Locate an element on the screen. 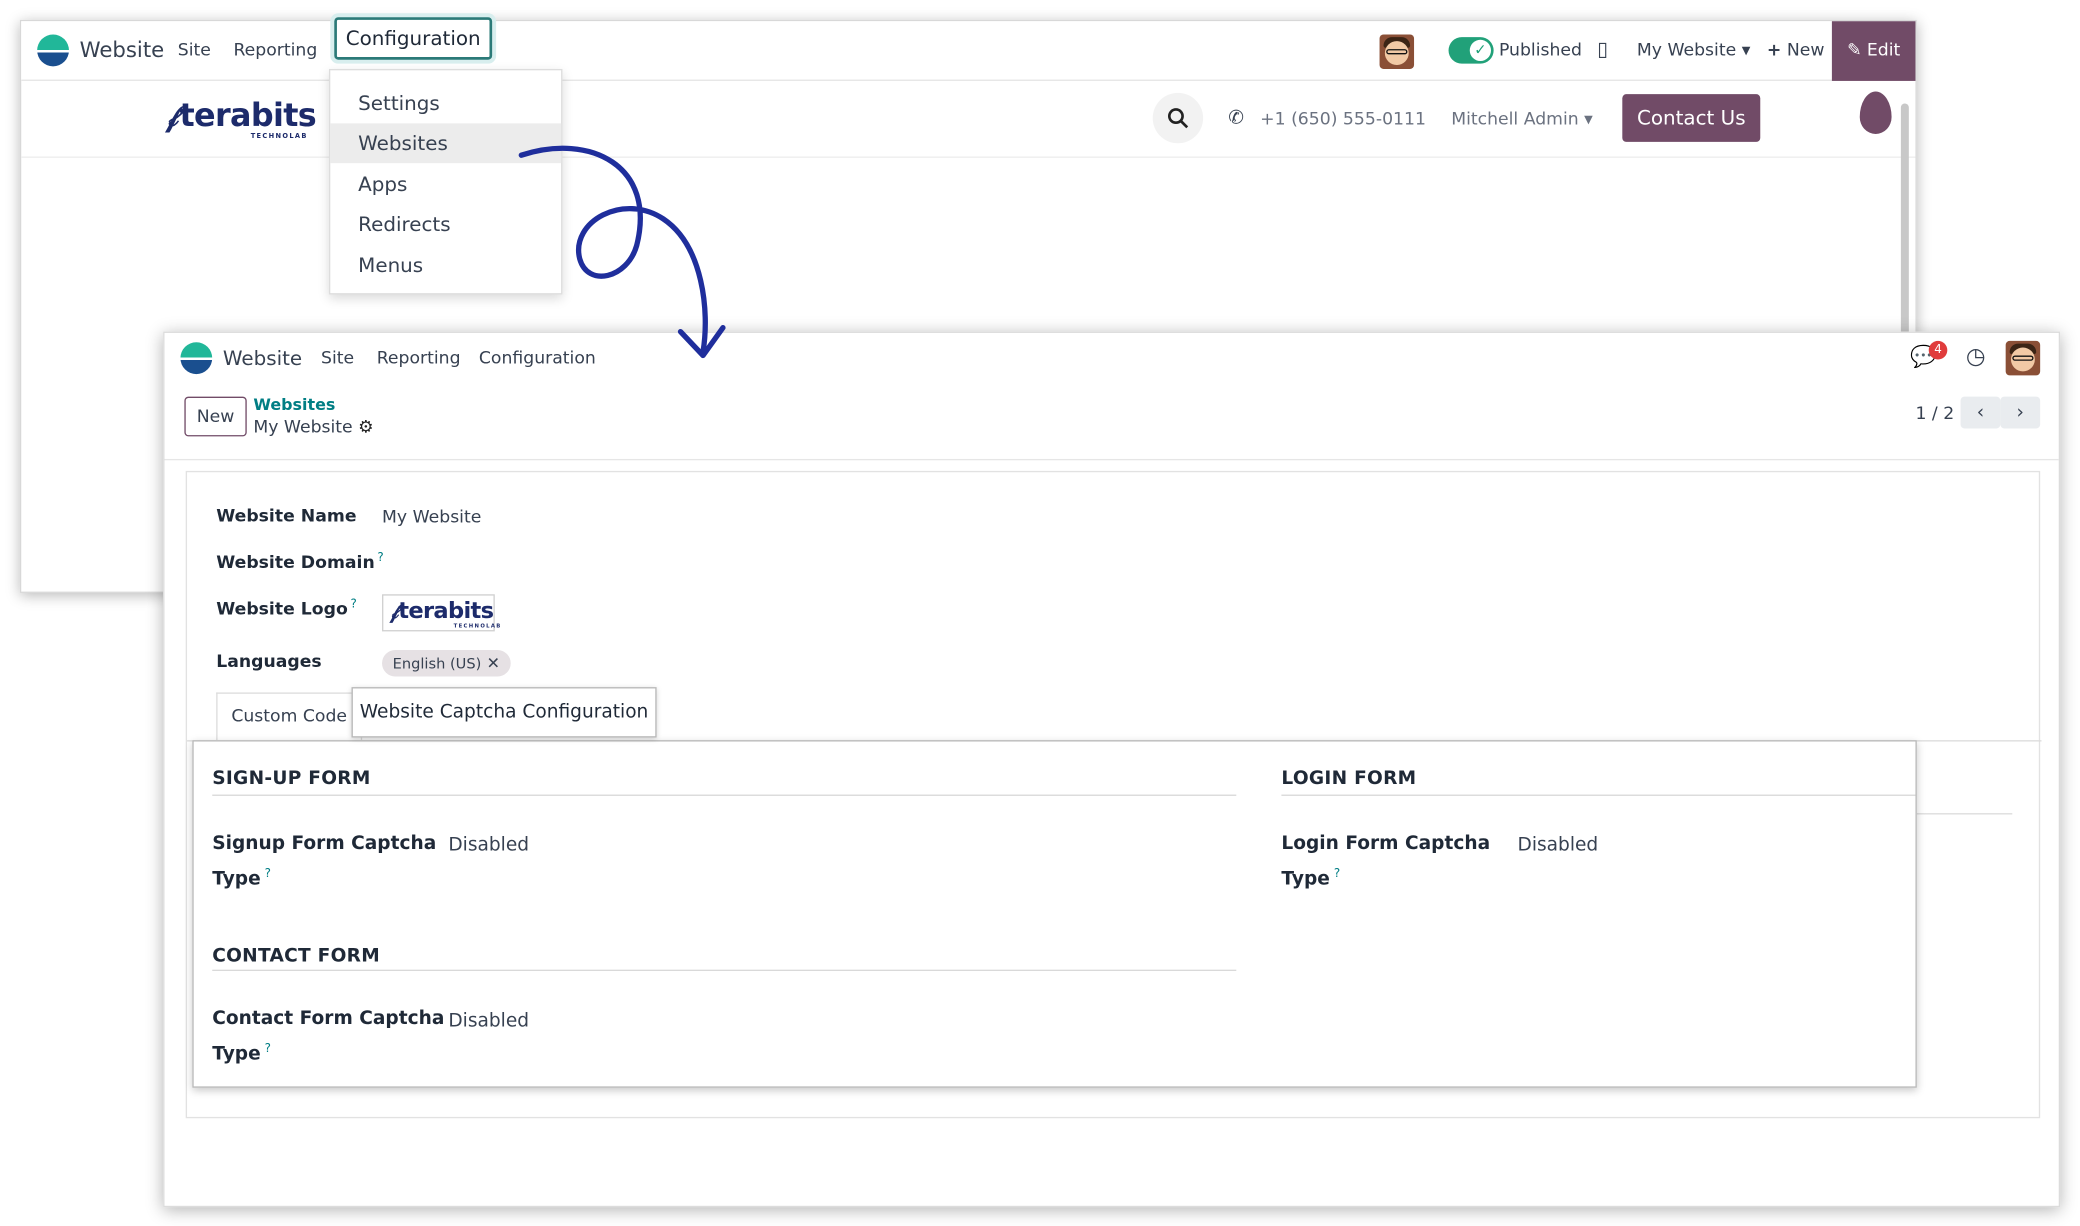  tab-website-captcha-configuration: Website Captcha Configuration is located at coordinates (504, 712).